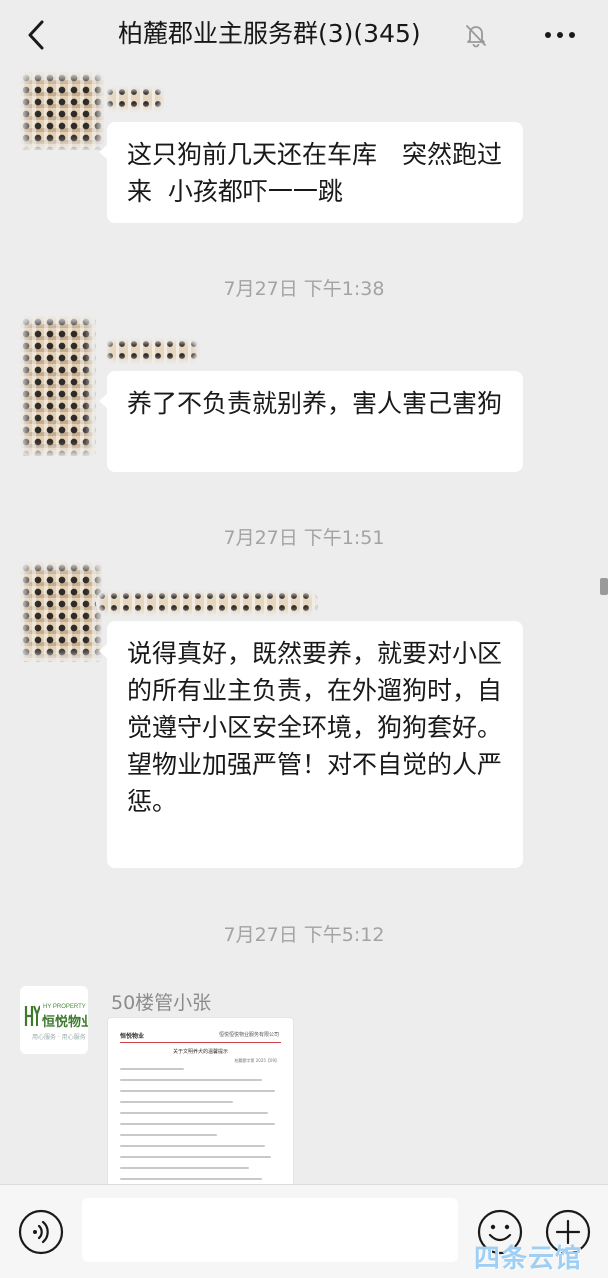  What do you see at coordinates (304, 935) in the screenshot?
I see `message-timestamp: 7月27日 下午5:12` at bounding box center [304, 935].